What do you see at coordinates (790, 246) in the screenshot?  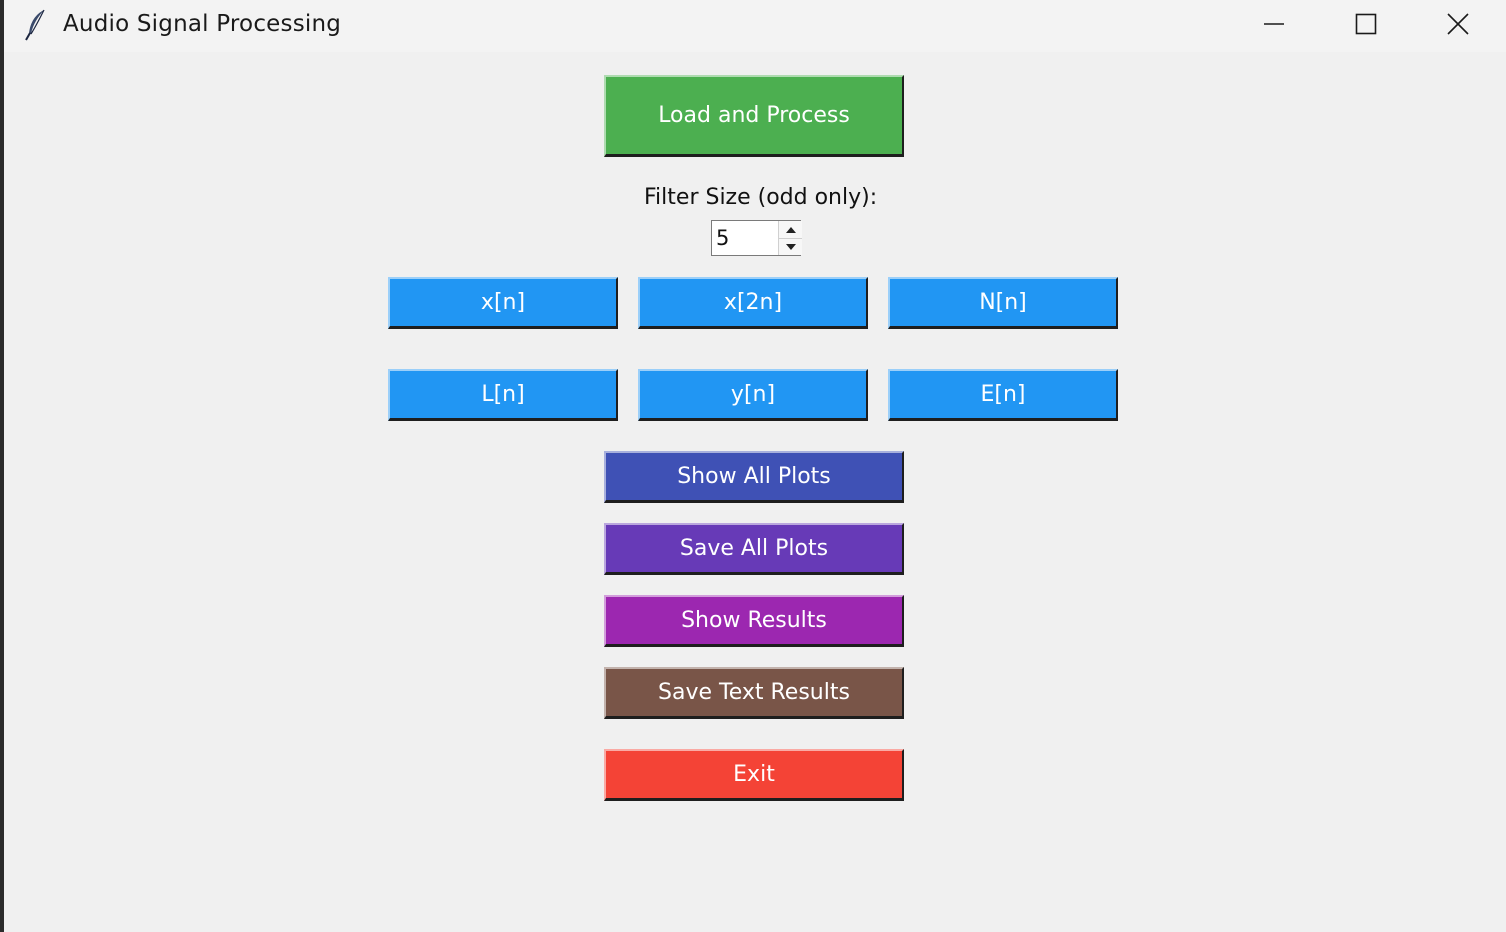 I see `spin-down-arrow-icon` at bounding box center [790, 246].